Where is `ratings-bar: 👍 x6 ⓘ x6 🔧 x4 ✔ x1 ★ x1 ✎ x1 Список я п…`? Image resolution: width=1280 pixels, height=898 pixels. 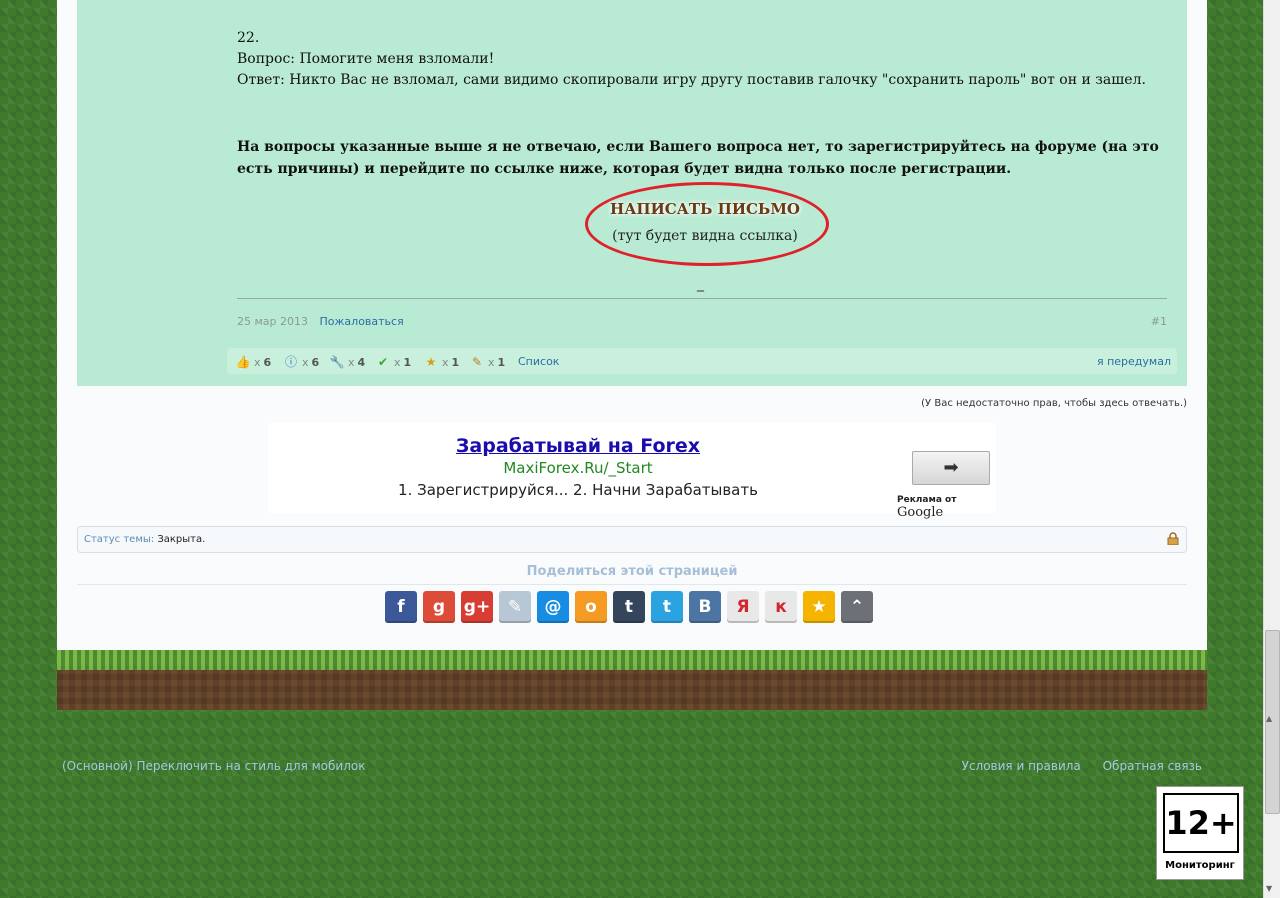
ratings-bar: 👍 x6 ⓘ x6 🔧 x4 ✔ x1 ★ x1 ✎ x1 Список я п… is located at coordinates (702, 361).